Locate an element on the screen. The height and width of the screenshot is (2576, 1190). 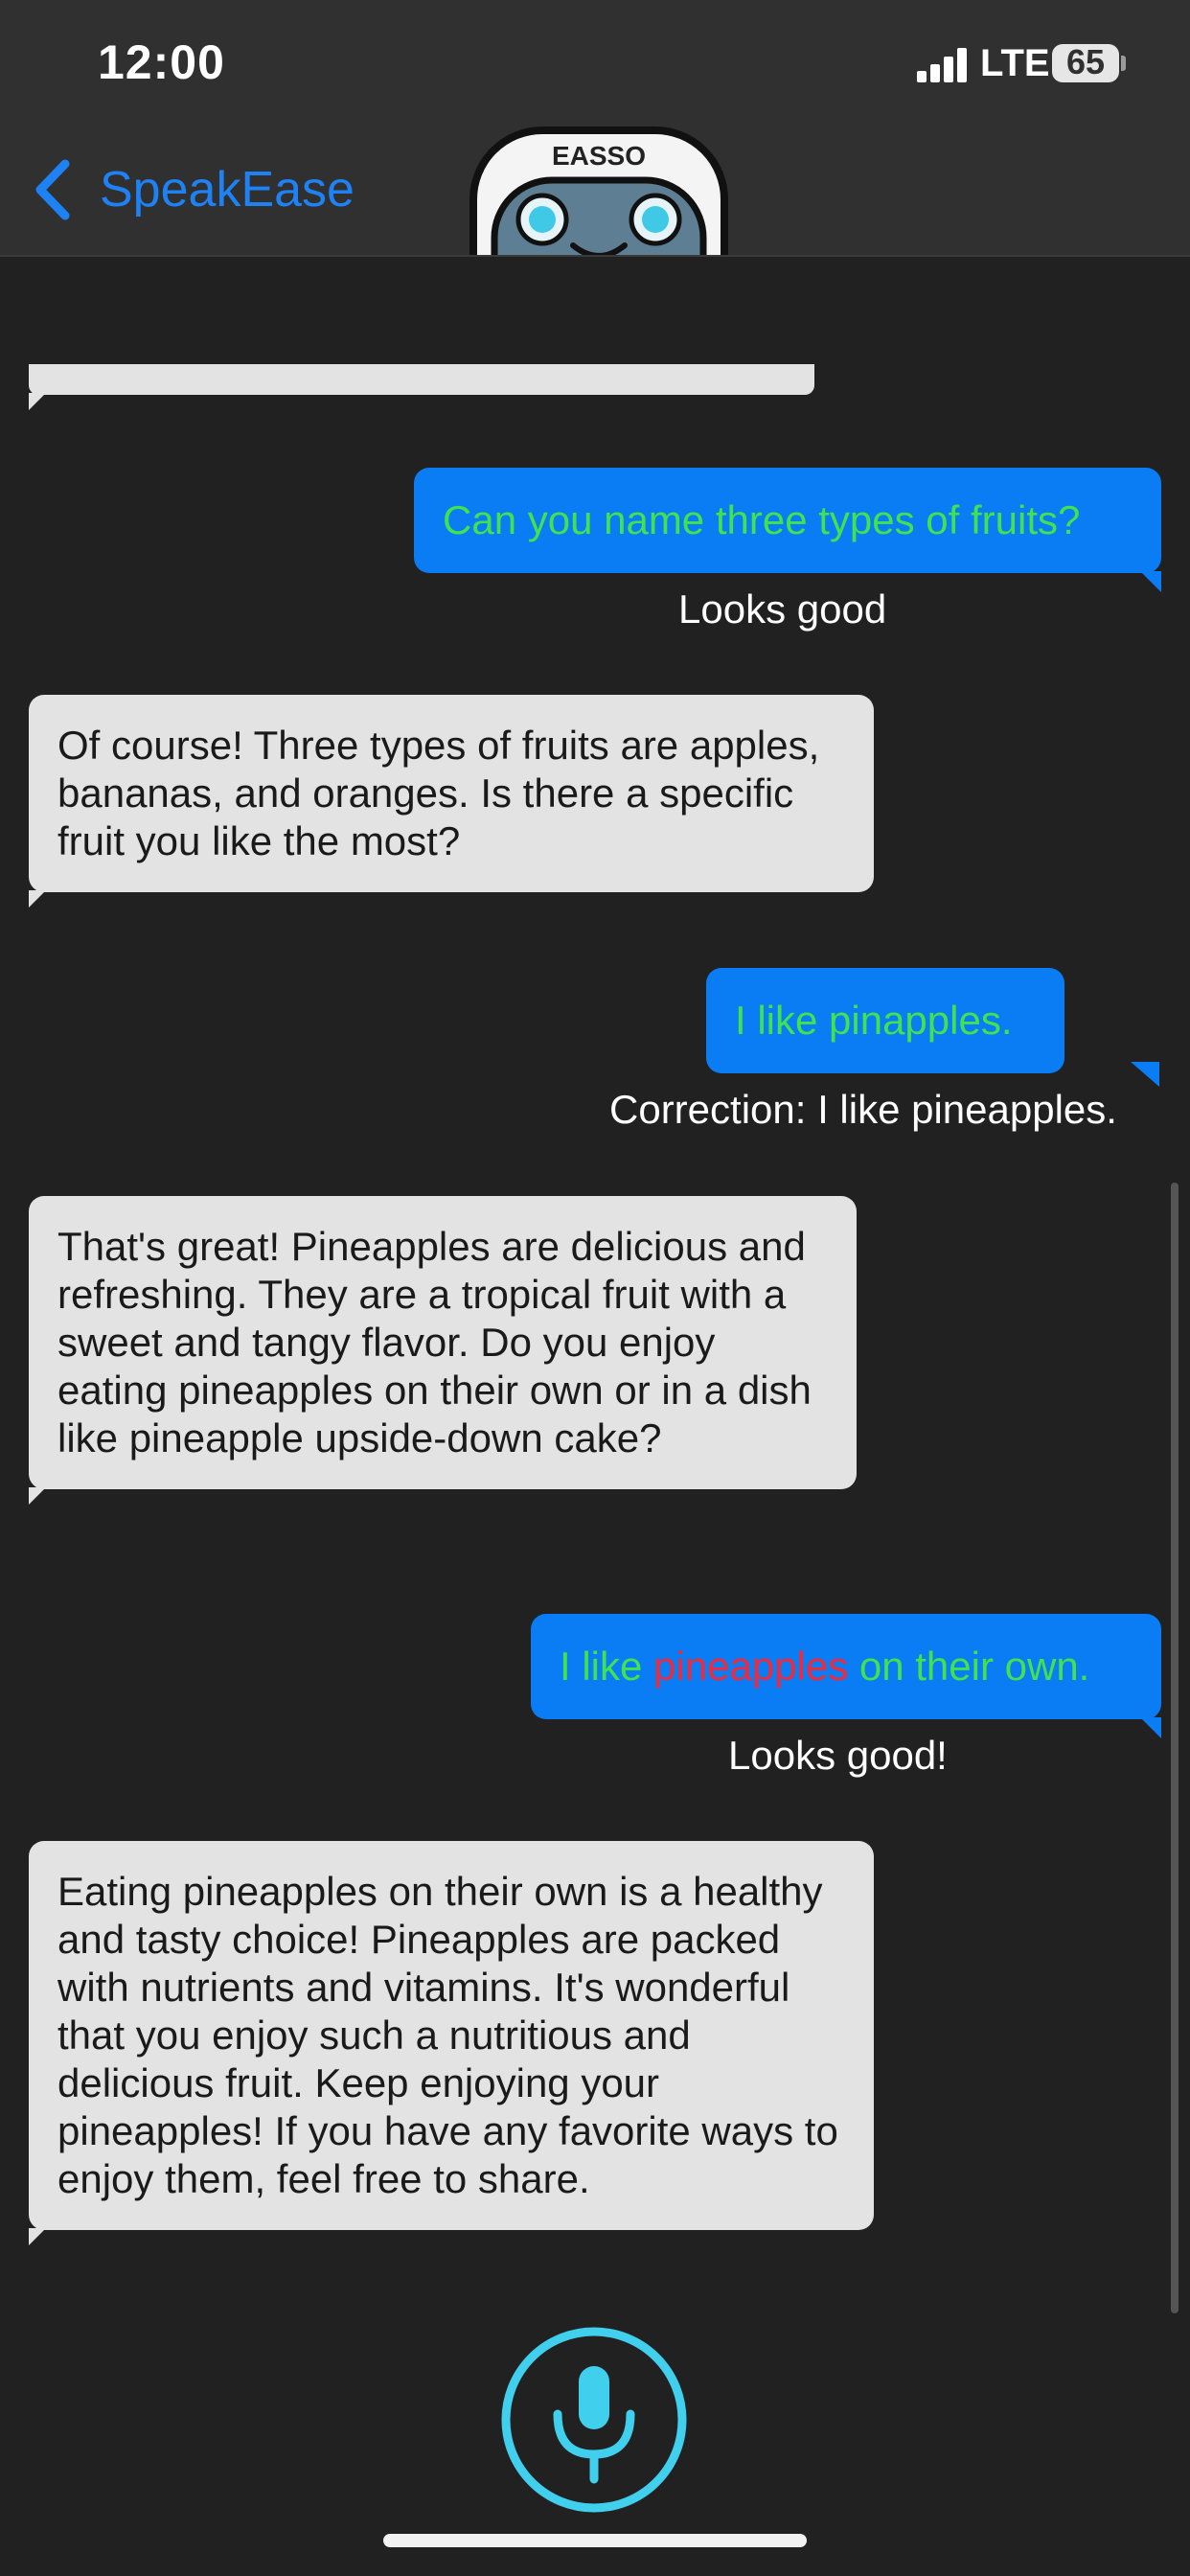
back-label: SpeakEase is located at coordinates (228, 190).